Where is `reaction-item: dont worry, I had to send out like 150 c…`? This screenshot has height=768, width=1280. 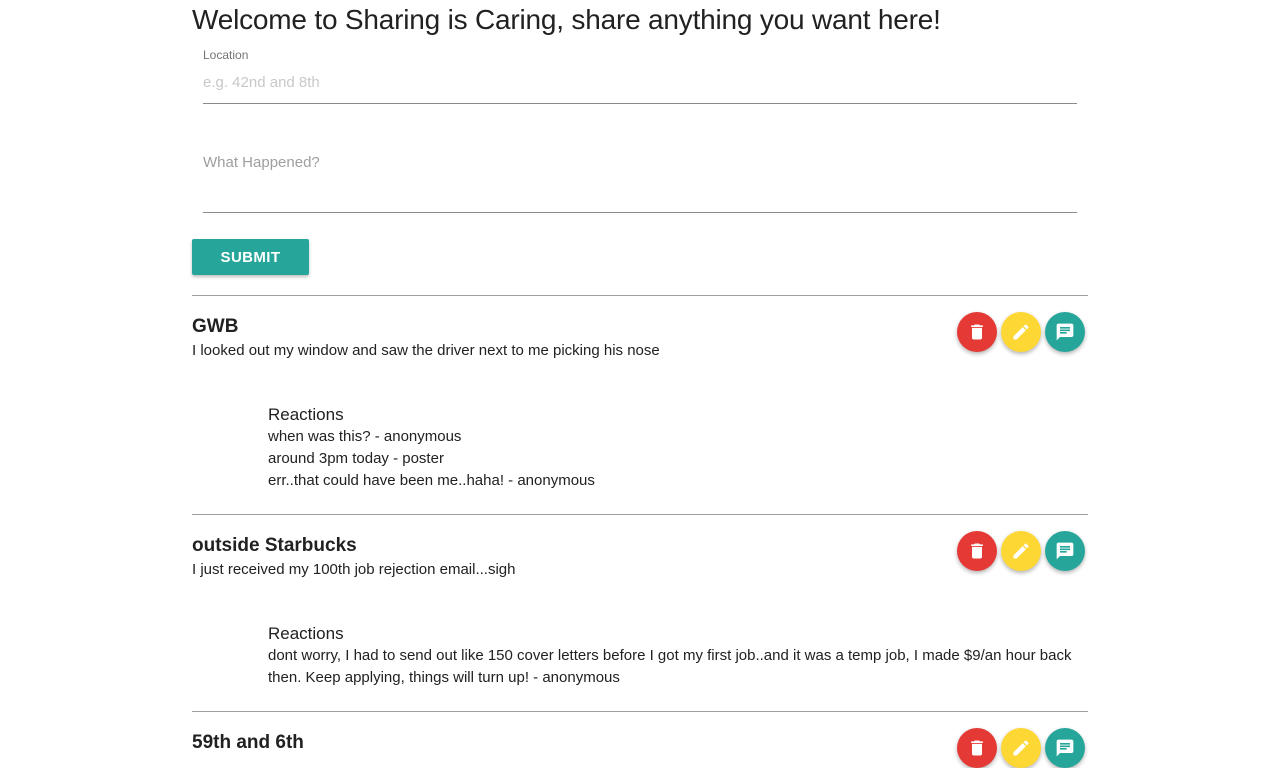 reaction-item: dont worry, I had to send out like 150 c… is located at coordinates (670, 666).